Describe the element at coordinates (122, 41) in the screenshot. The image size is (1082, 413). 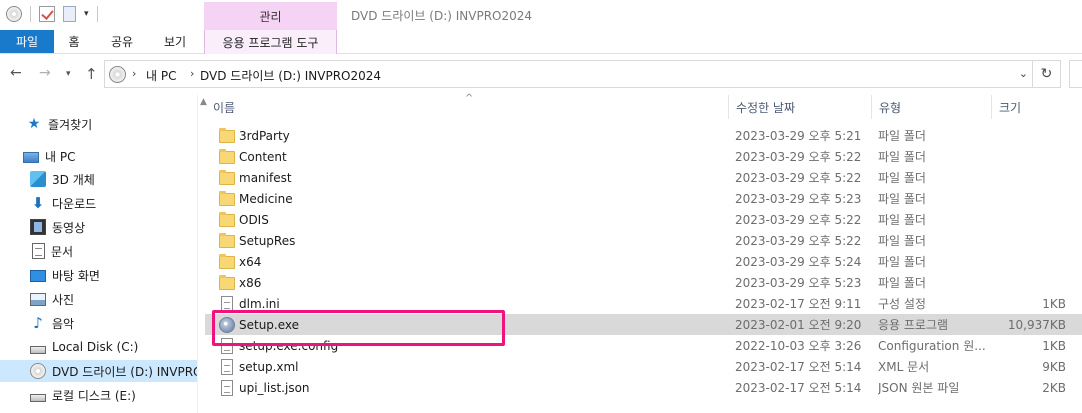
I see `tab-share: 공유` at that location.